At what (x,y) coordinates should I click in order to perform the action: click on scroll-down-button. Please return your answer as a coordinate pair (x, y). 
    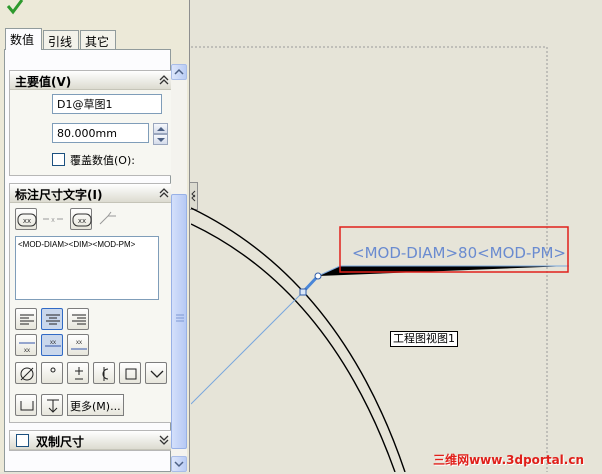
    Looking at the image, I should click on (179, 464).